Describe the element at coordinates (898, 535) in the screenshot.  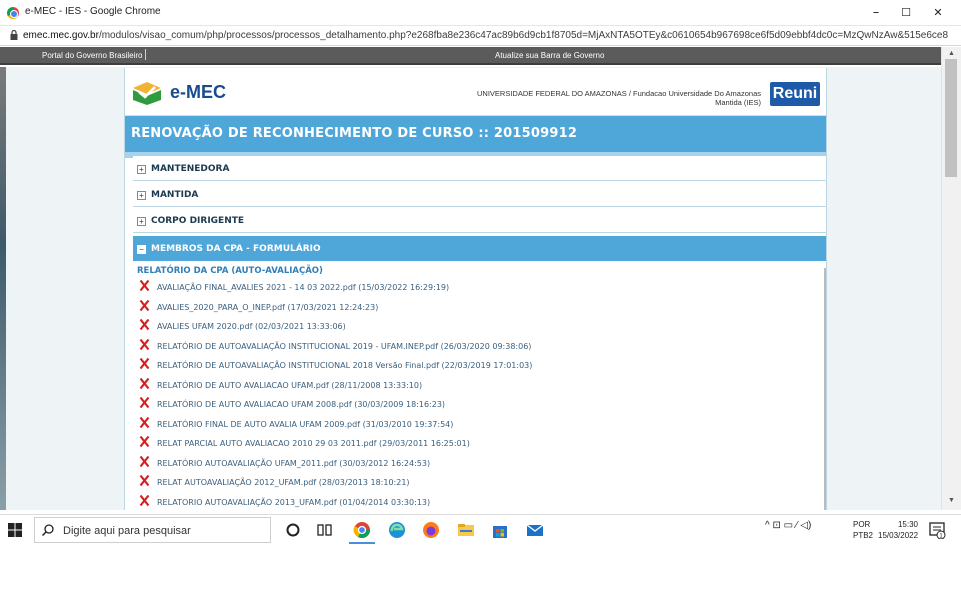
I see `clock-date: 15/03/2022` at that location.